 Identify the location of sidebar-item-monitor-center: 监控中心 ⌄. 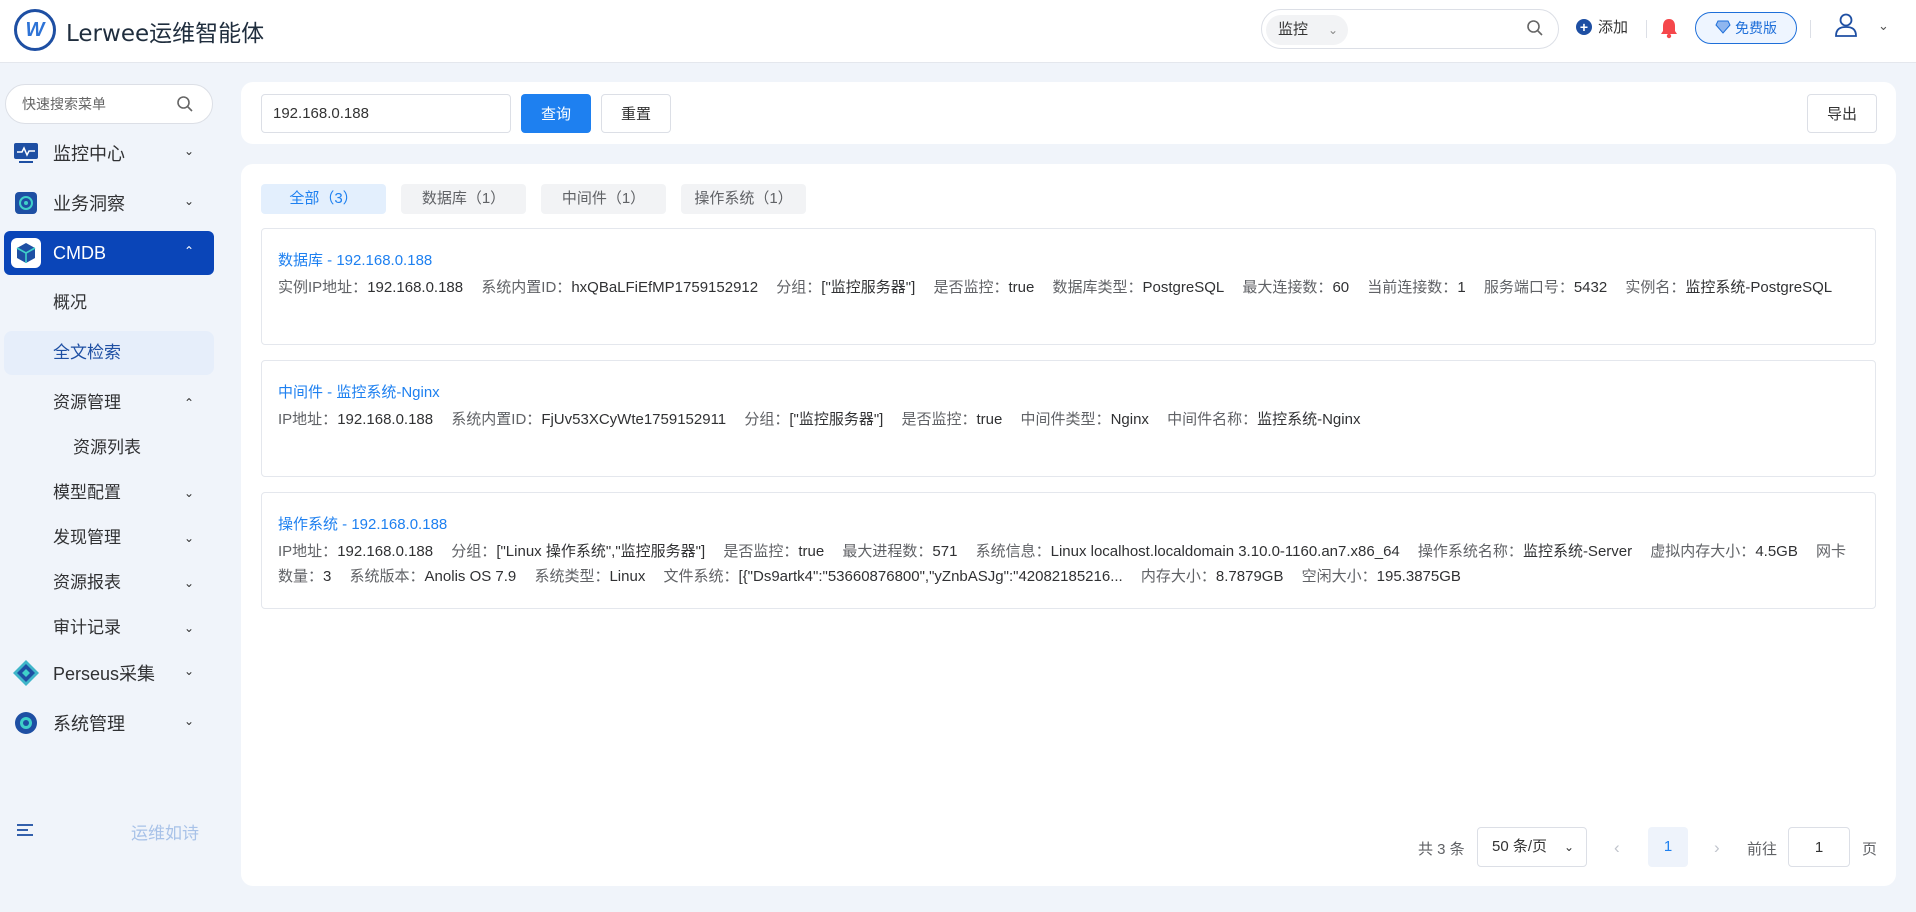
(109, 153).